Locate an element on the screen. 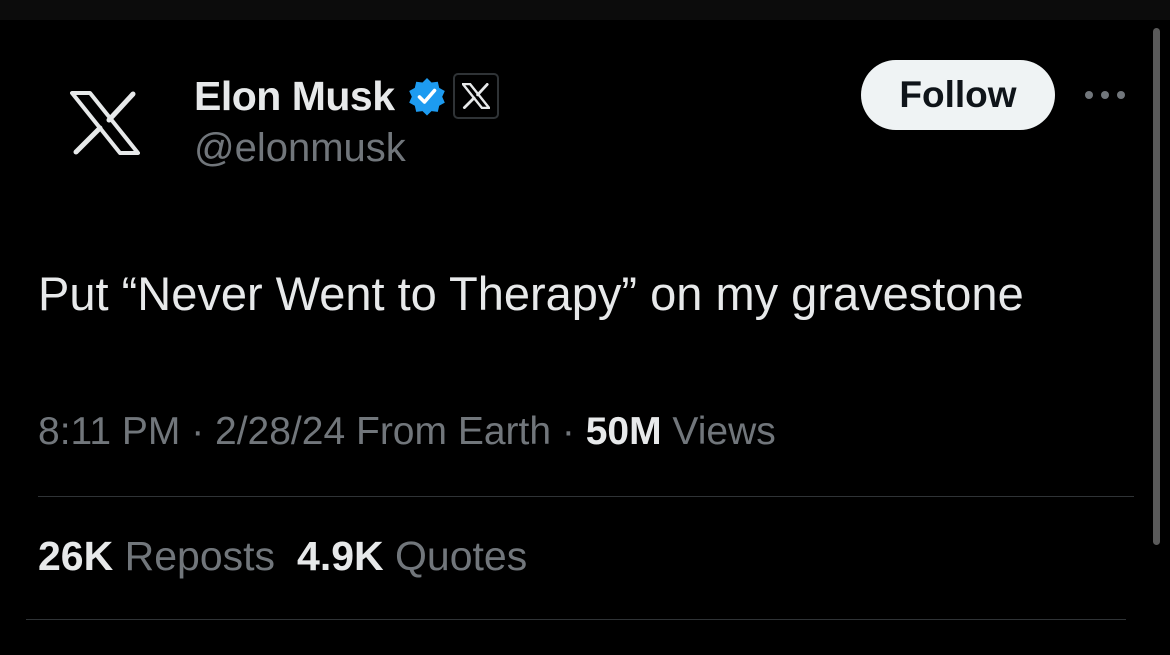  author-handle: @elonmusk is located at coordinates (300, 148).